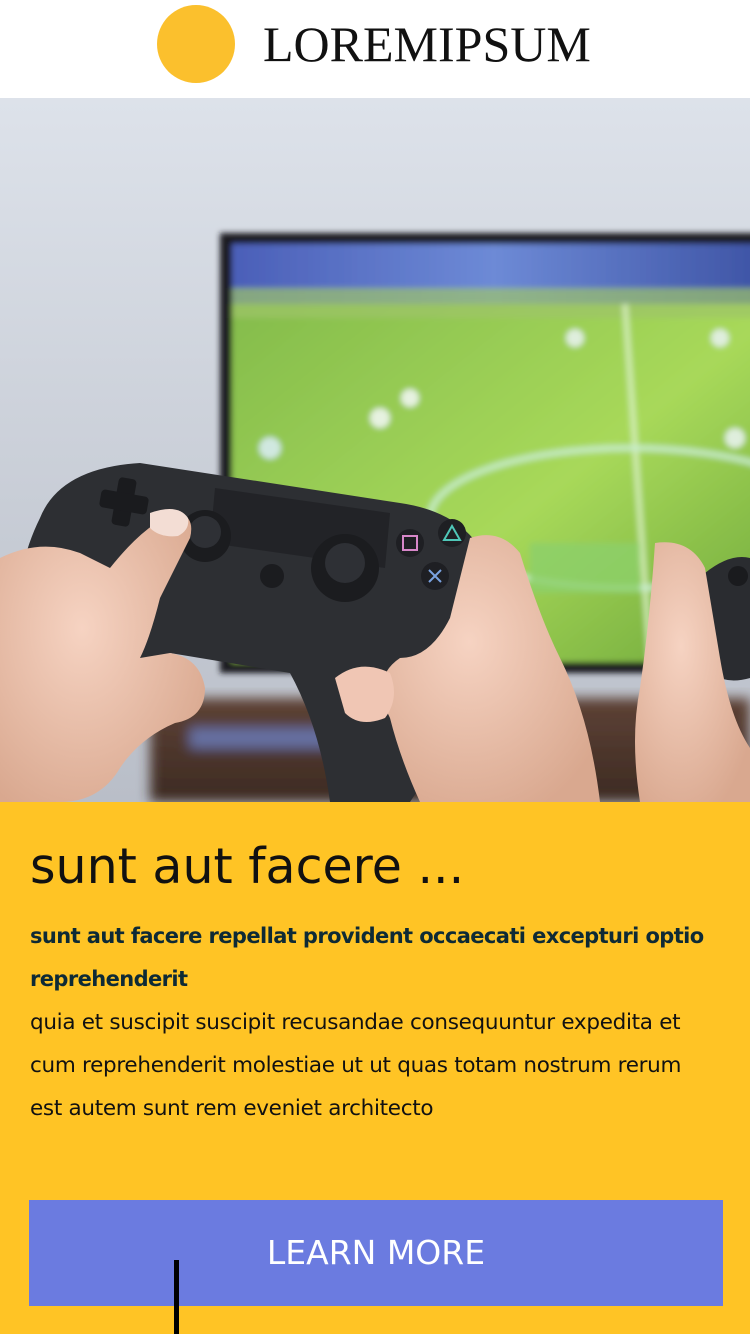 This screenshot has height=1334, width=750. Describe the element at coordinates (428, 44) in the screenshot. I see `logo-text: LOREMIPSUM` at that location.